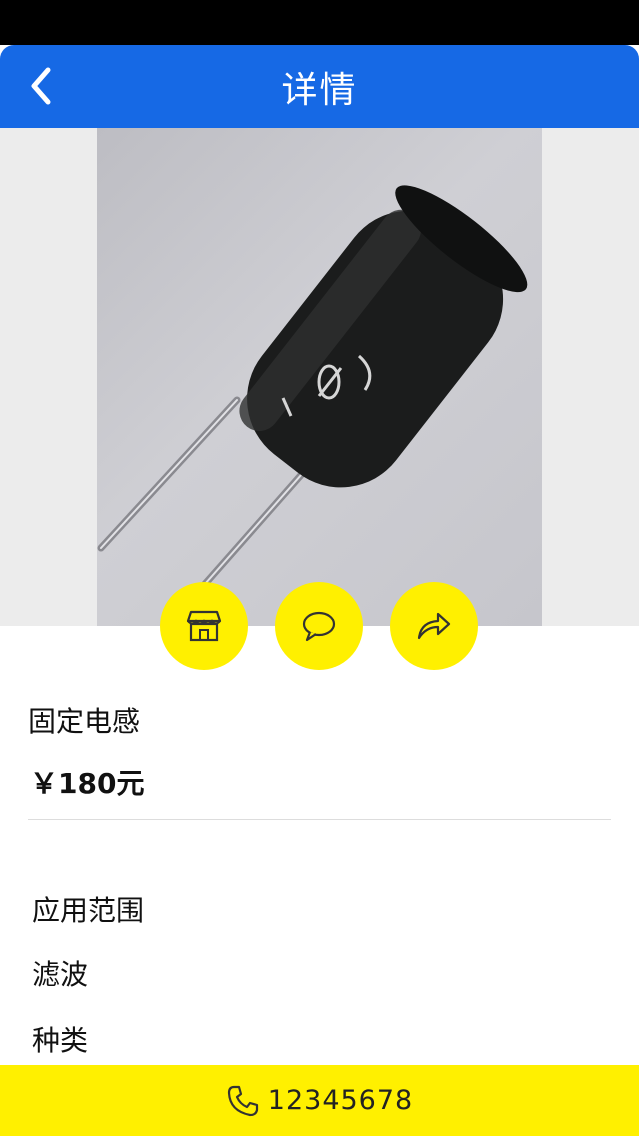  What do you see at coordinates (87, 783) in the screenshot?
I see `product-price: ￥180元` at bounding box center [87, 783].